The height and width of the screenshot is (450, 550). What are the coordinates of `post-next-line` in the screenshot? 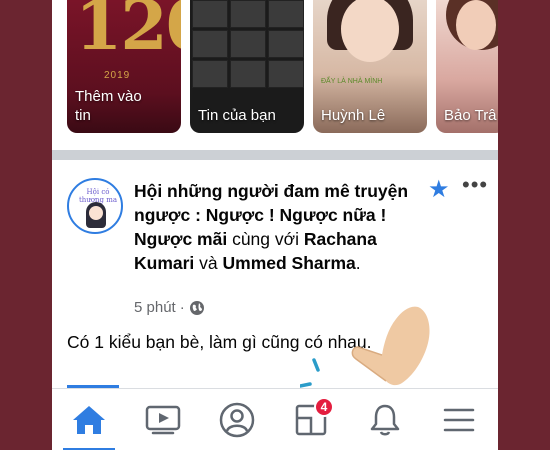 It's located at (192, 384).